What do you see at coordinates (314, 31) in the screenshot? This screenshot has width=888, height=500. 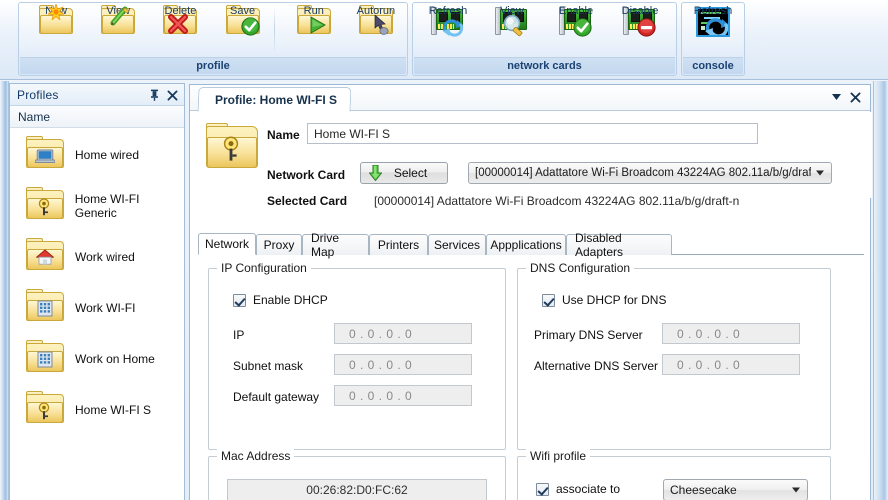 I see `ribbon-button-run: Run` at bounding box center [314, 31].